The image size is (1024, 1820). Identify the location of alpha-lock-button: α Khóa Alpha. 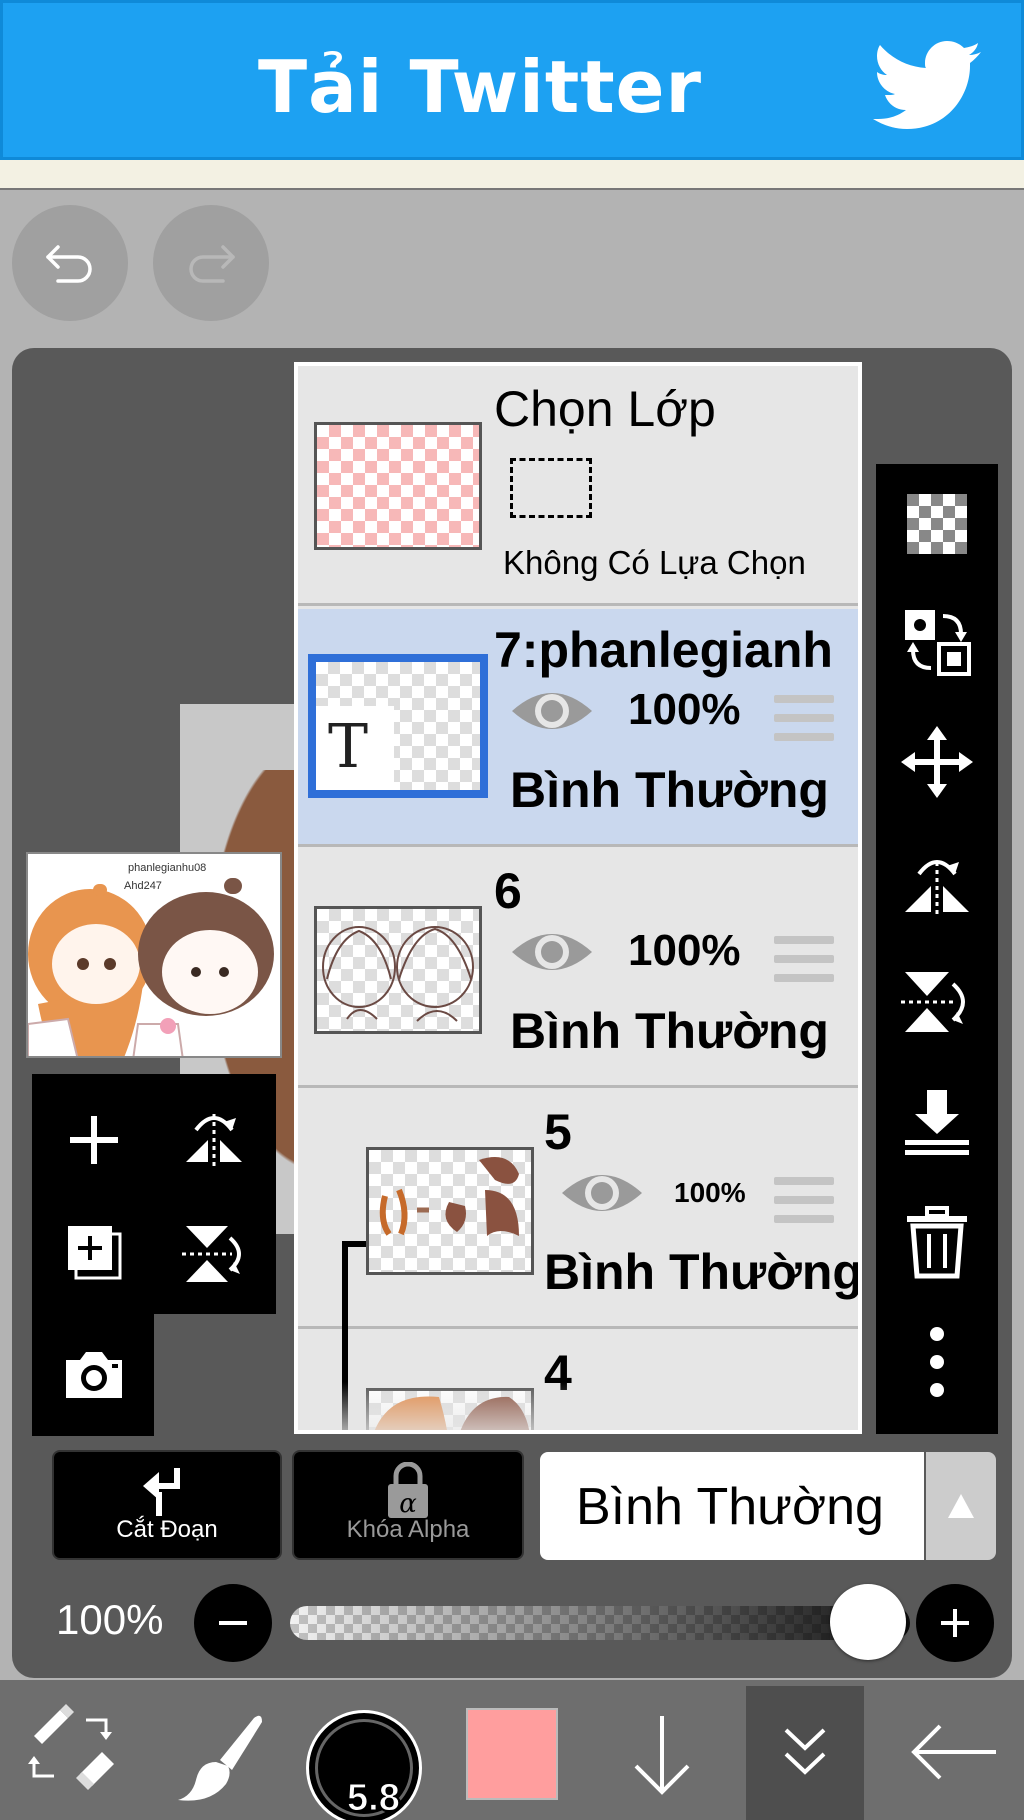
(408, 1505).